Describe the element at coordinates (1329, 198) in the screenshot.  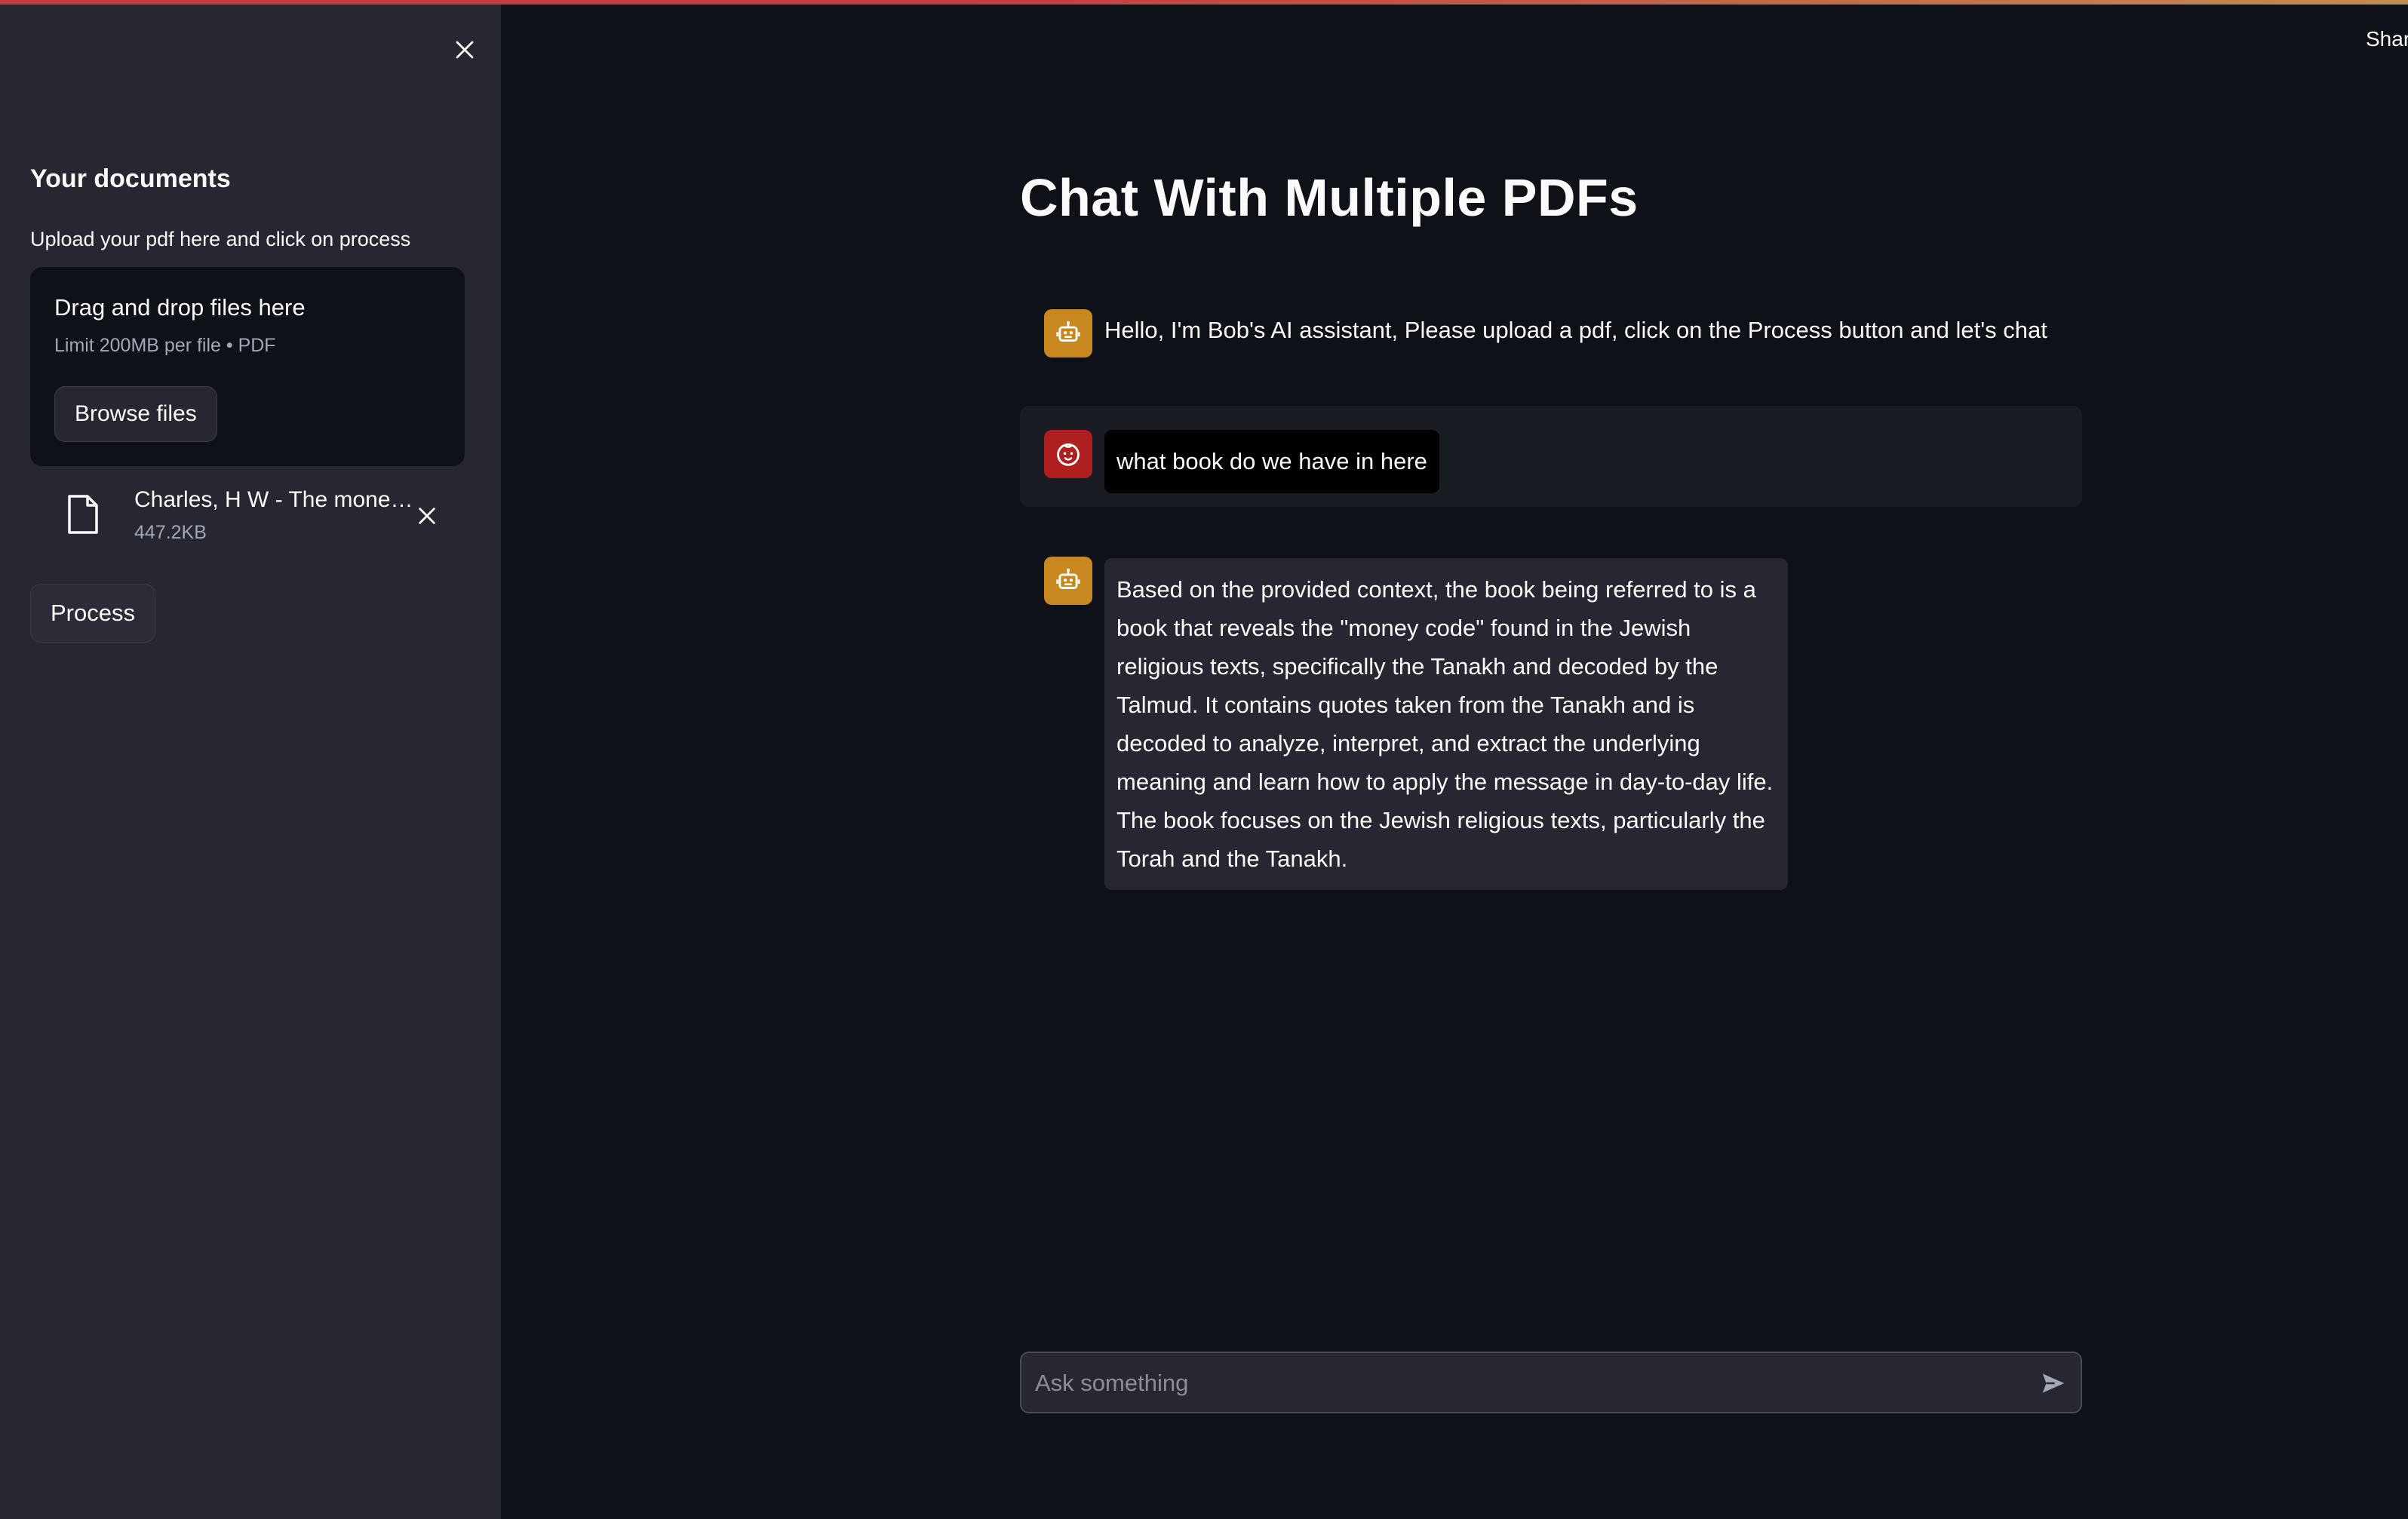
I see `page-title: Chat With Multiple PDFs` at that location.